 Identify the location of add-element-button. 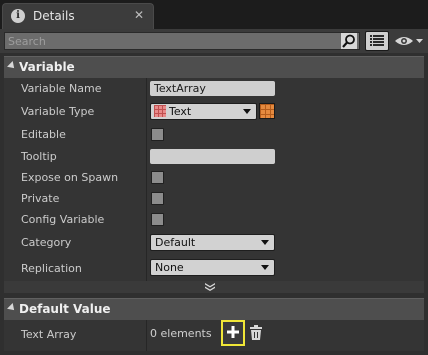
(233, 333).